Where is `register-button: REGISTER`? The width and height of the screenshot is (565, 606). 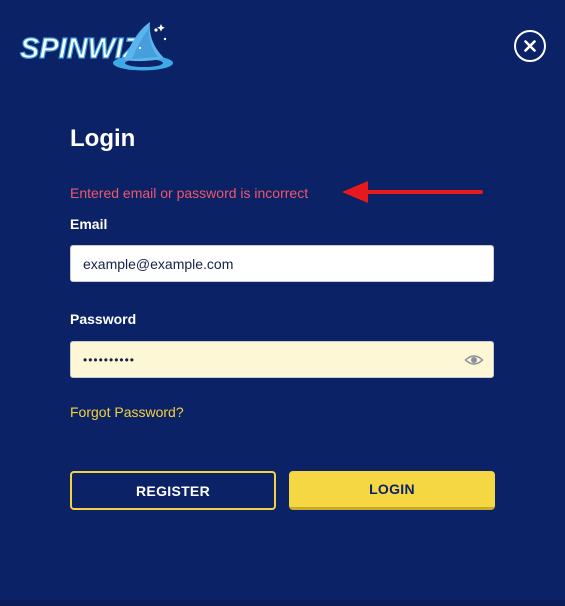
register-button: REGISTER is located at coordinates (173, 490).